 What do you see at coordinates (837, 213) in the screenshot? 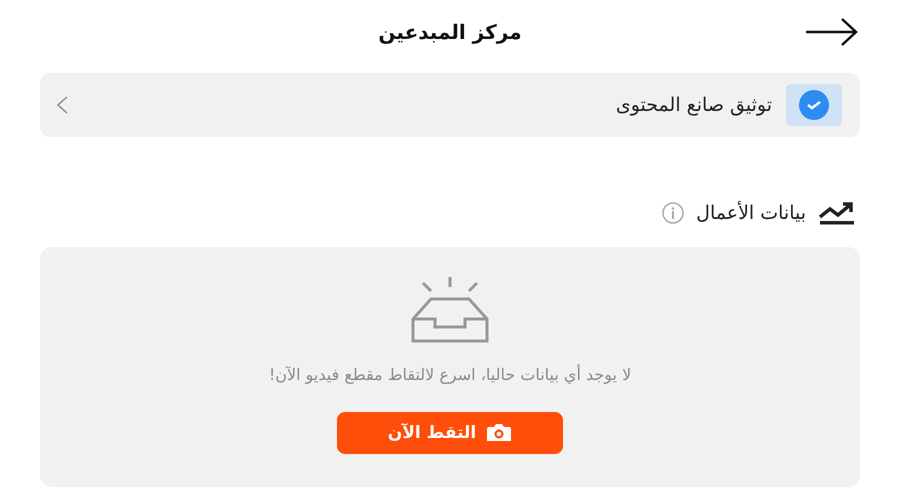
I see `trend-chart-icon` at bounding box center [837, 213].